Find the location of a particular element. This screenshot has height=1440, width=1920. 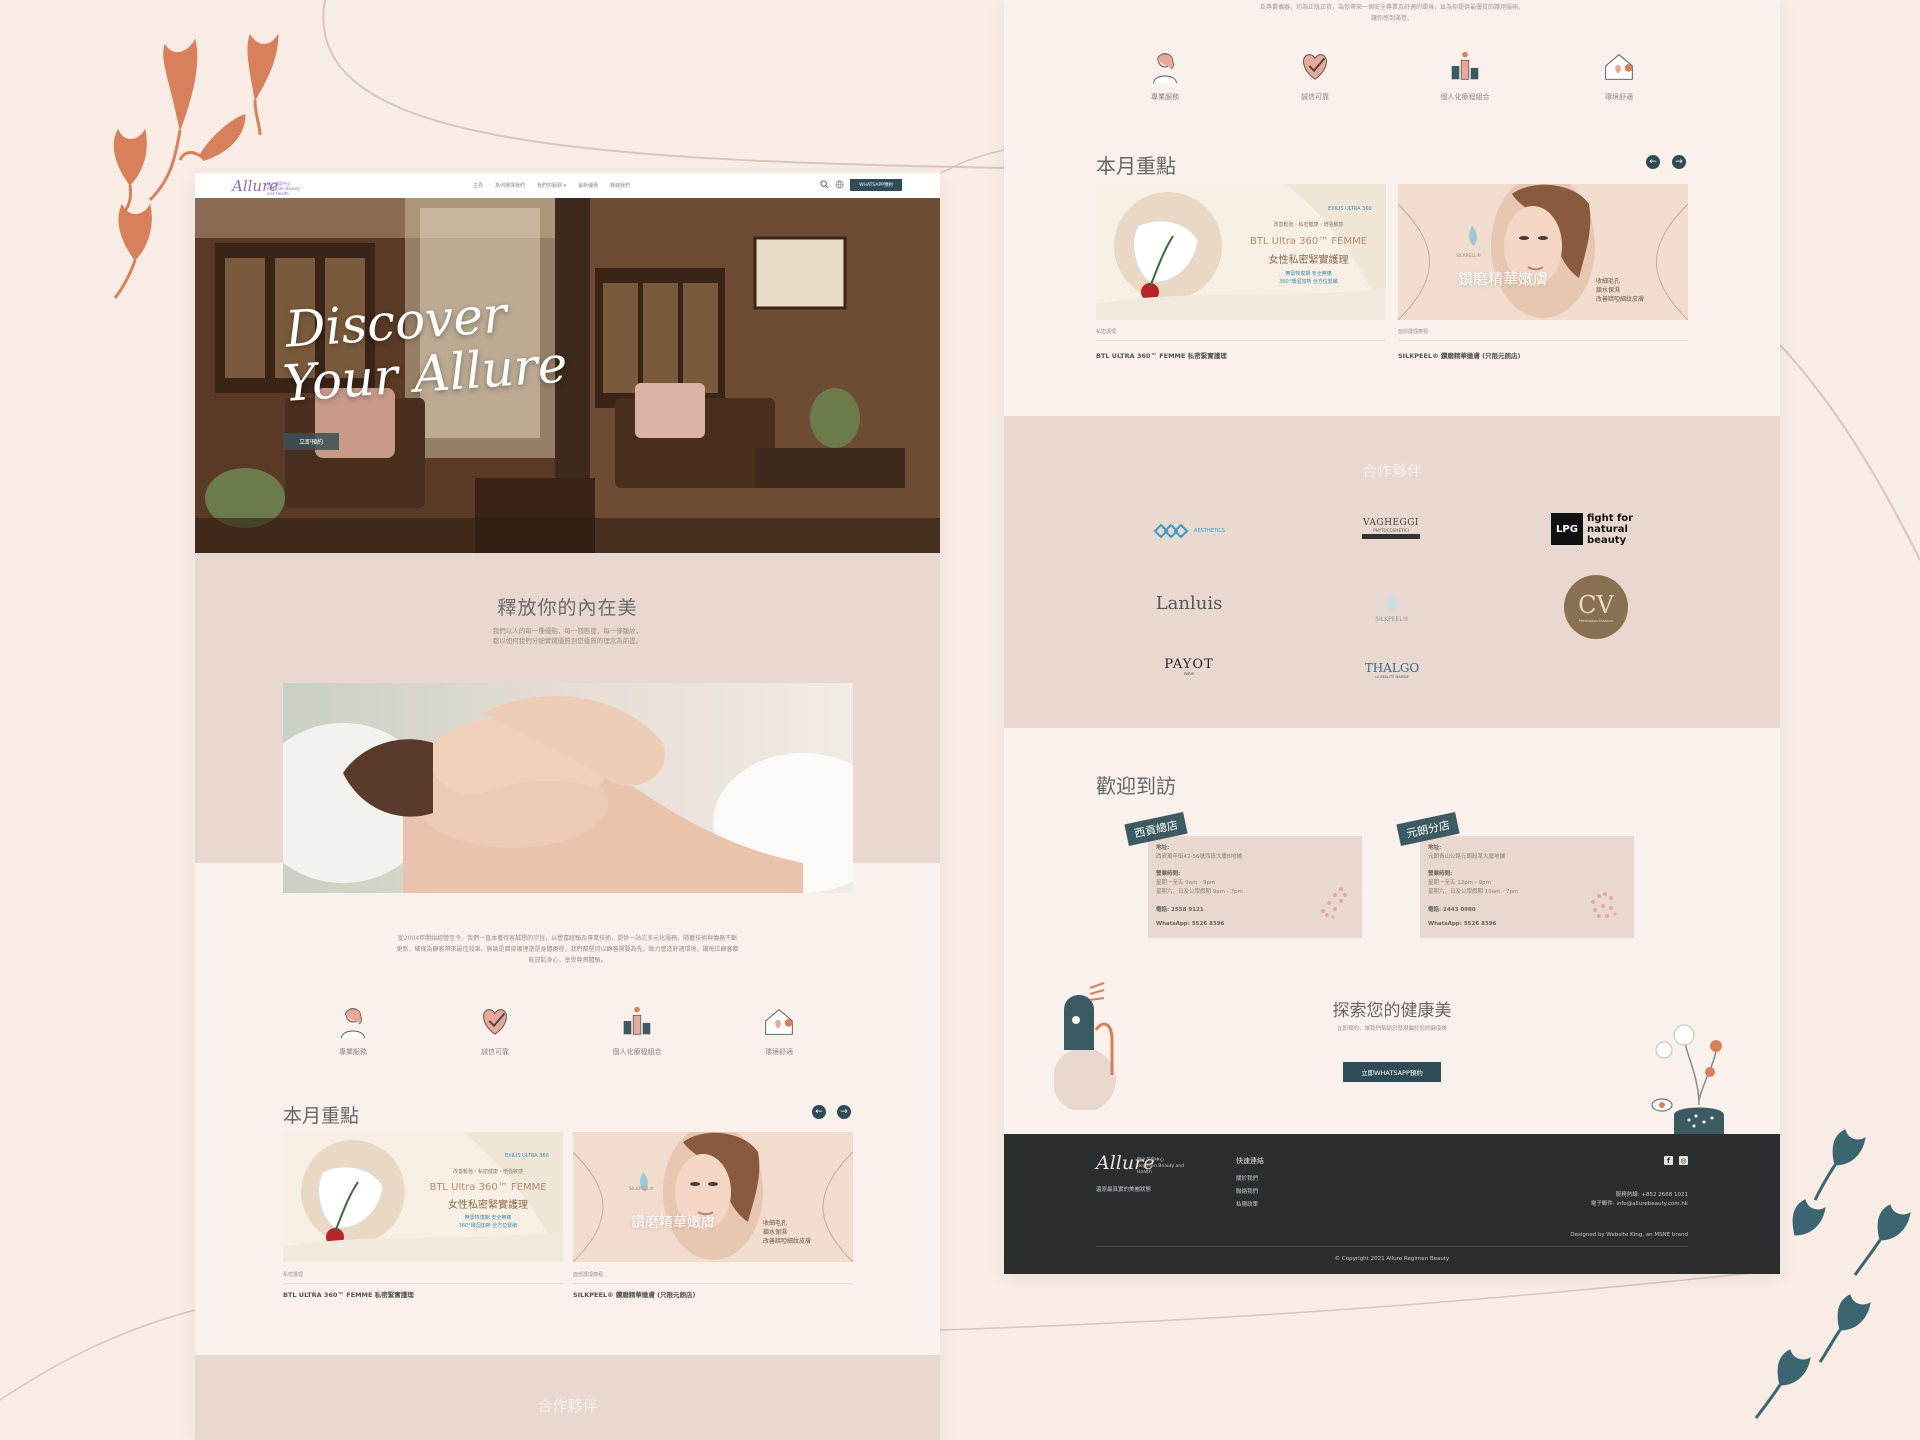

payot-logo-text: PAYOT is located at coordinates (1189, 664).